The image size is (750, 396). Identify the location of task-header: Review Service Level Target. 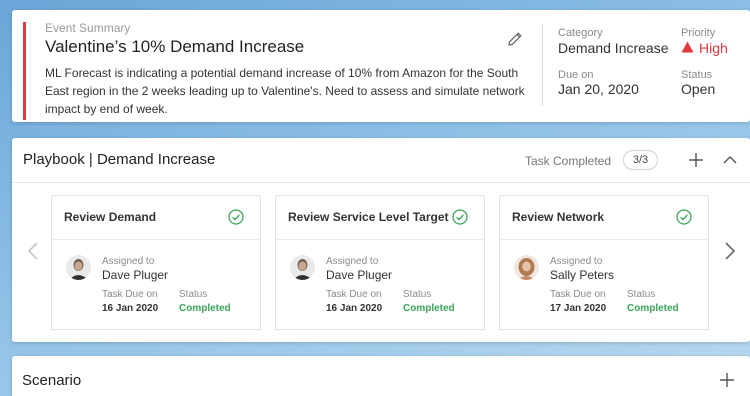
(380, 218).